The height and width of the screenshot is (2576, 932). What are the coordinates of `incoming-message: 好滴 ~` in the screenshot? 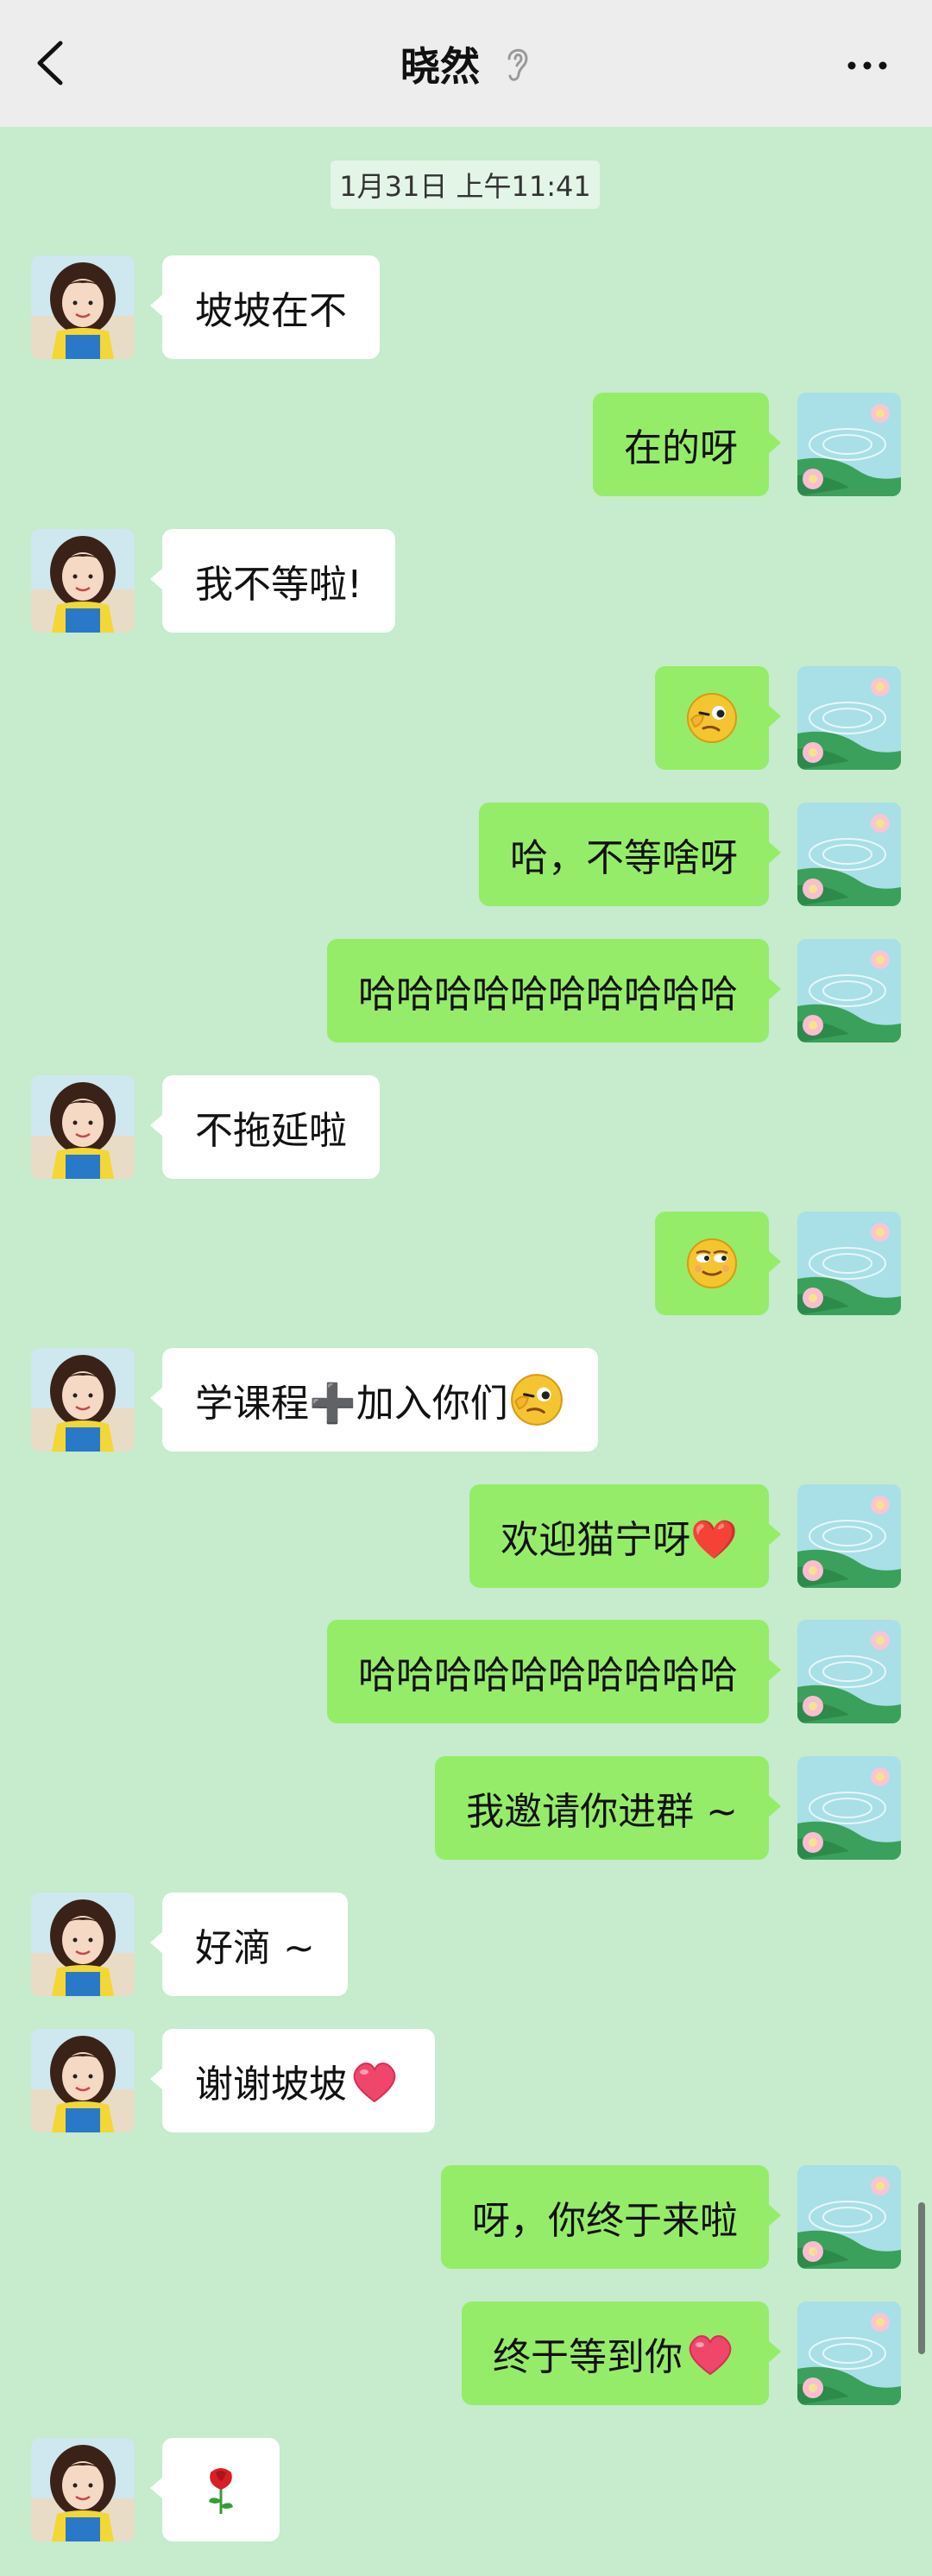 It's located at (249, 1944).